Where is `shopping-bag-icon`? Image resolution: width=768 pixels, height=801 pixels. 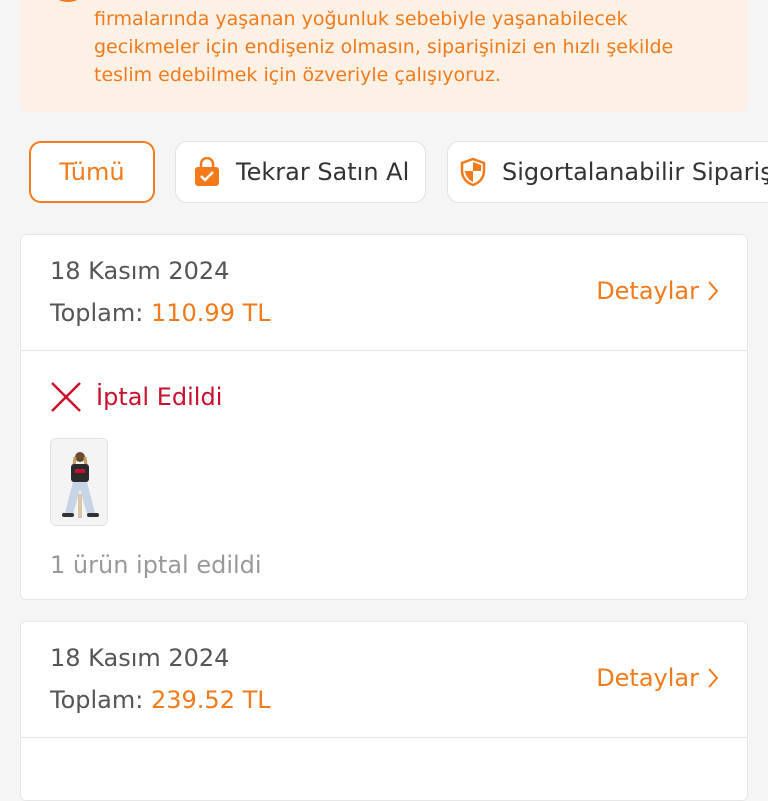 shopping-bag-icon is located at coordinates (207, 172).